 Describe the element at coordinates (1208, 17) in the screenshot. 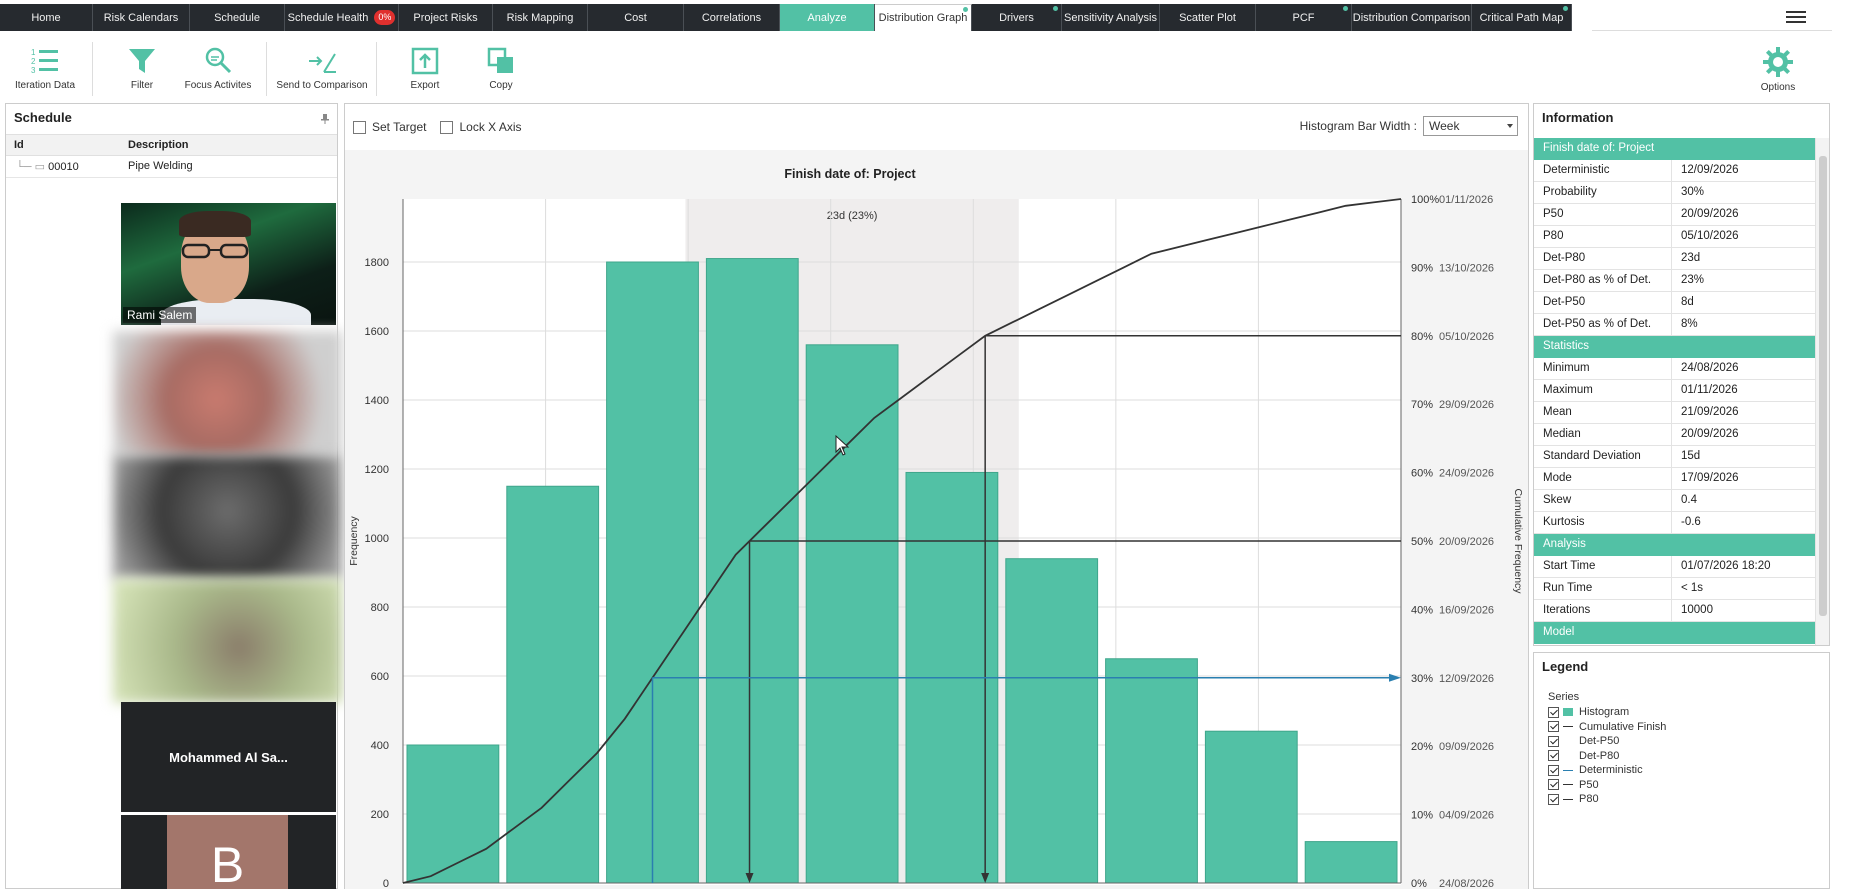

I see `tab-scatter-plot: Scatter Plot` at that location.